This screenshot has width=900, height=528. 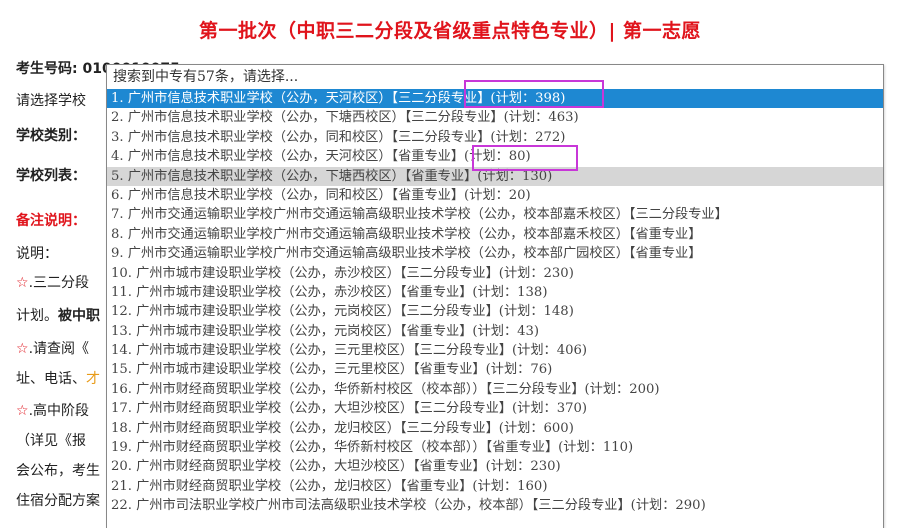 I want to click on note-4: 会公布，考生, so click(x=58, y=471).